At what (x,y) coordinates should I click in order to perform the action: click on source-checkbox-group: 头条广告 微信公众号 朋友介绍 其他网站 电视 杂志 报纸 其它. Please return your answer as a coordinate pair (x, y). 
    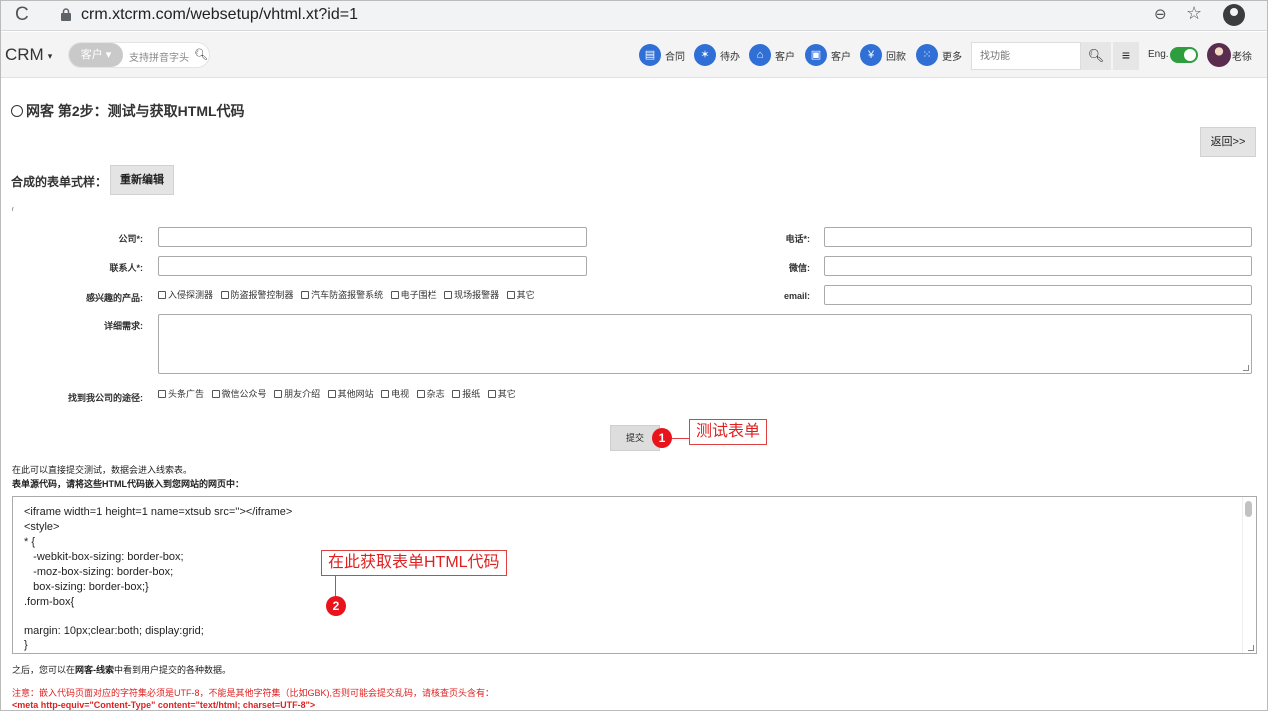
    Looking at the image, I should click on (339, 393).